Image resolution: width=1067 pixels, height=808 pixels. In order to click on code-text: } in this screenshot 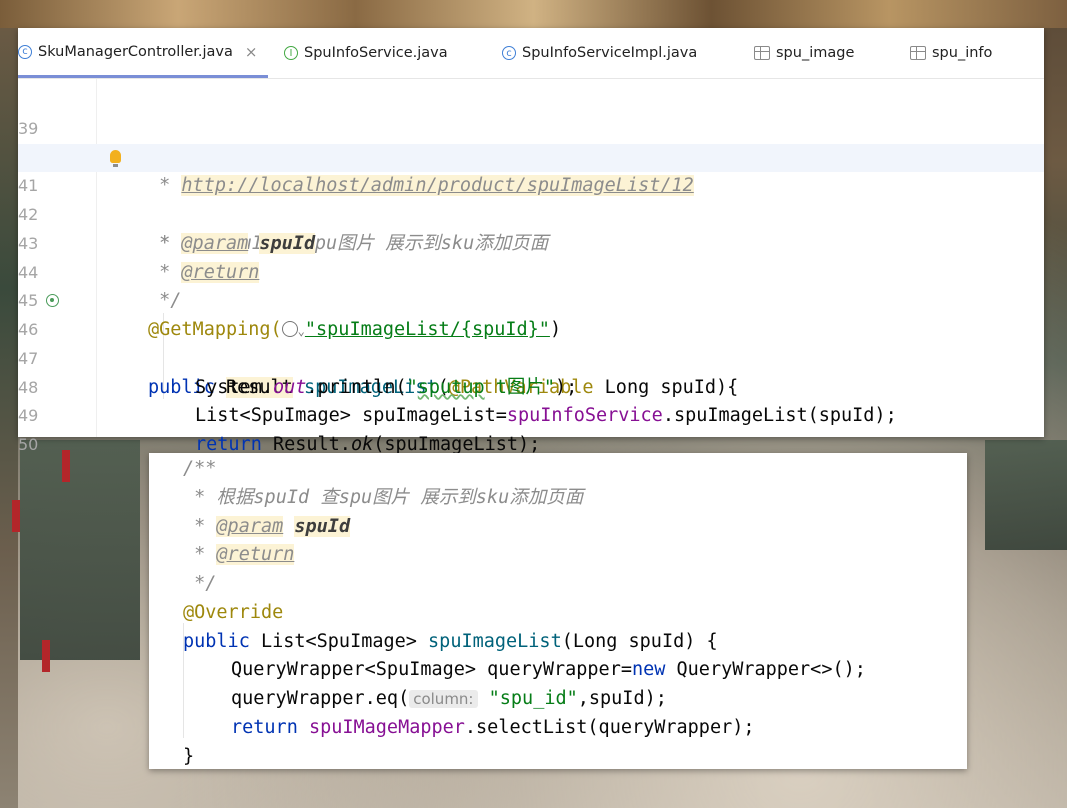, I will do `click(189, 756)`.